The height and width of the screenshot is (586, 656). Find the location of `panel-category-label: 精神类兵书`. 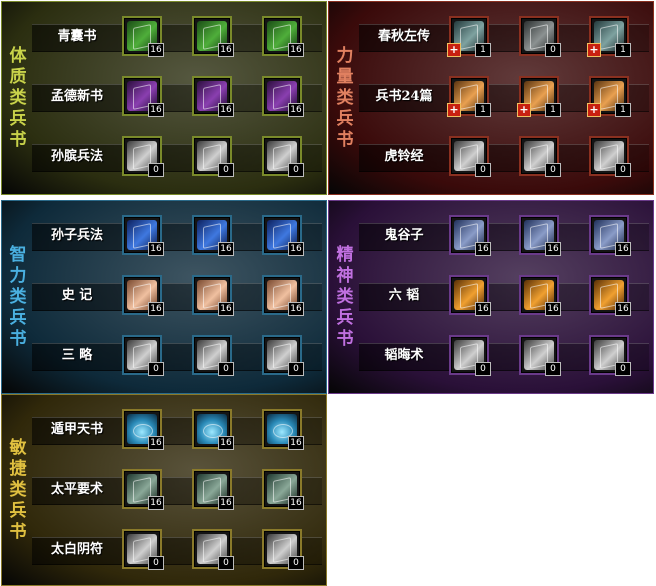

panel-category-label: 精神类兵书 is located at coordinates (345, 296).